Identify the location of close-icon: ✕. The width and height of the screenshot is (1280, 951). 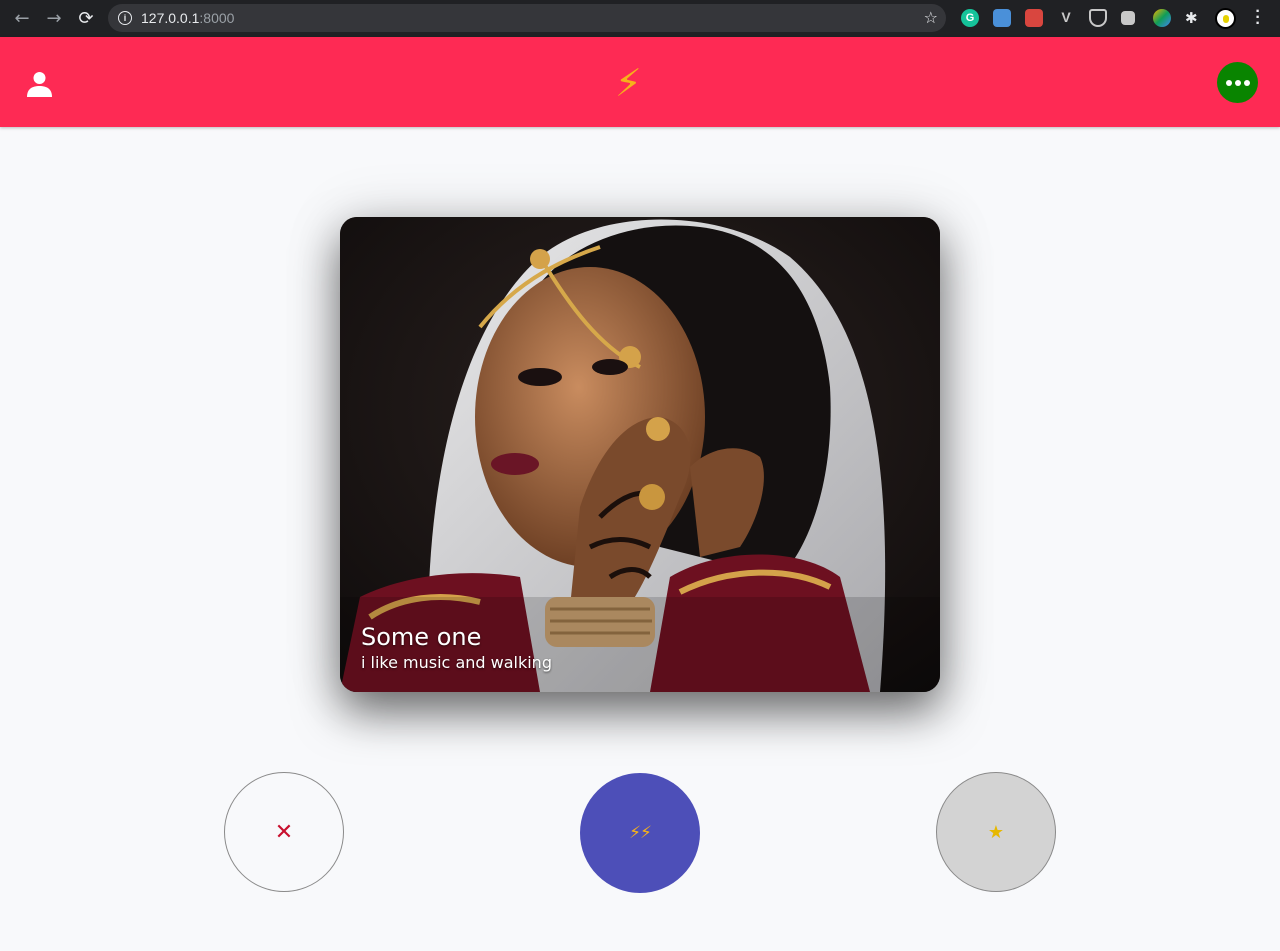
(284, 832).